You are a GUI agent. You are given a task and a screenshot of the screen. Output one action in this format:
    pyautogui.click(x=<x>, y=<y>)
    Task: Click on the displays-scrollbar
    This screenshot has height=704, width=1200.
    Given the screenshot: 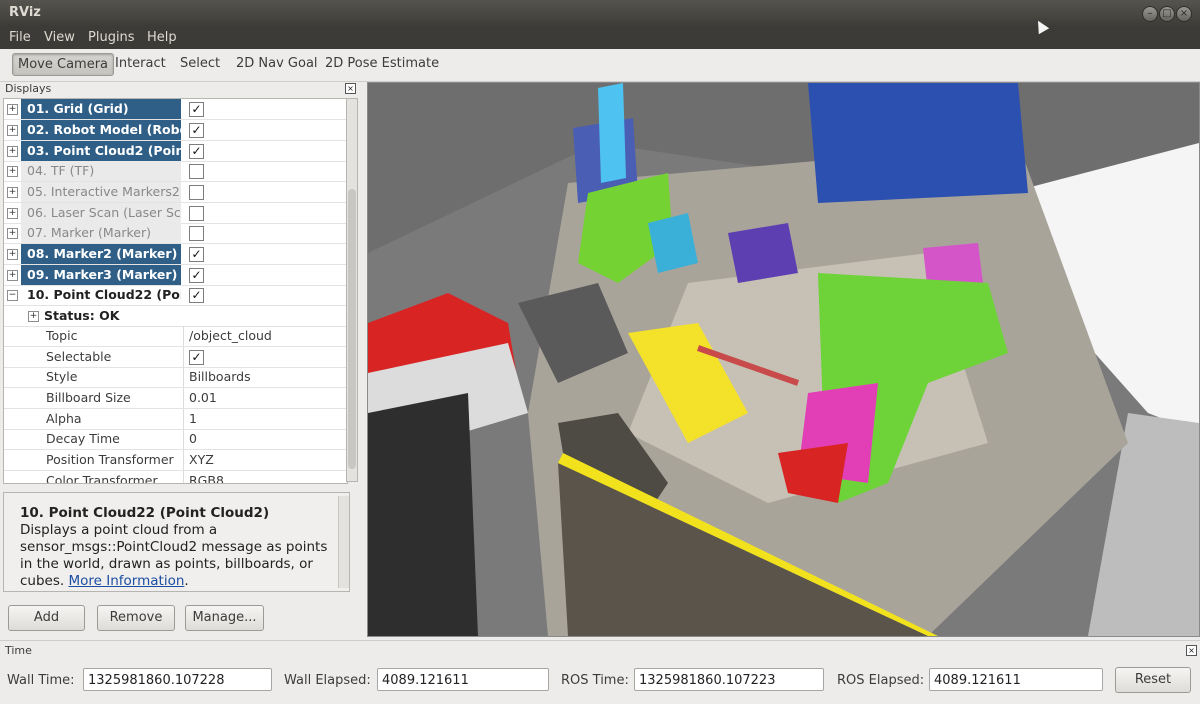 What is the action you would take?
    pyautogui.click(x=352, y=290)
    